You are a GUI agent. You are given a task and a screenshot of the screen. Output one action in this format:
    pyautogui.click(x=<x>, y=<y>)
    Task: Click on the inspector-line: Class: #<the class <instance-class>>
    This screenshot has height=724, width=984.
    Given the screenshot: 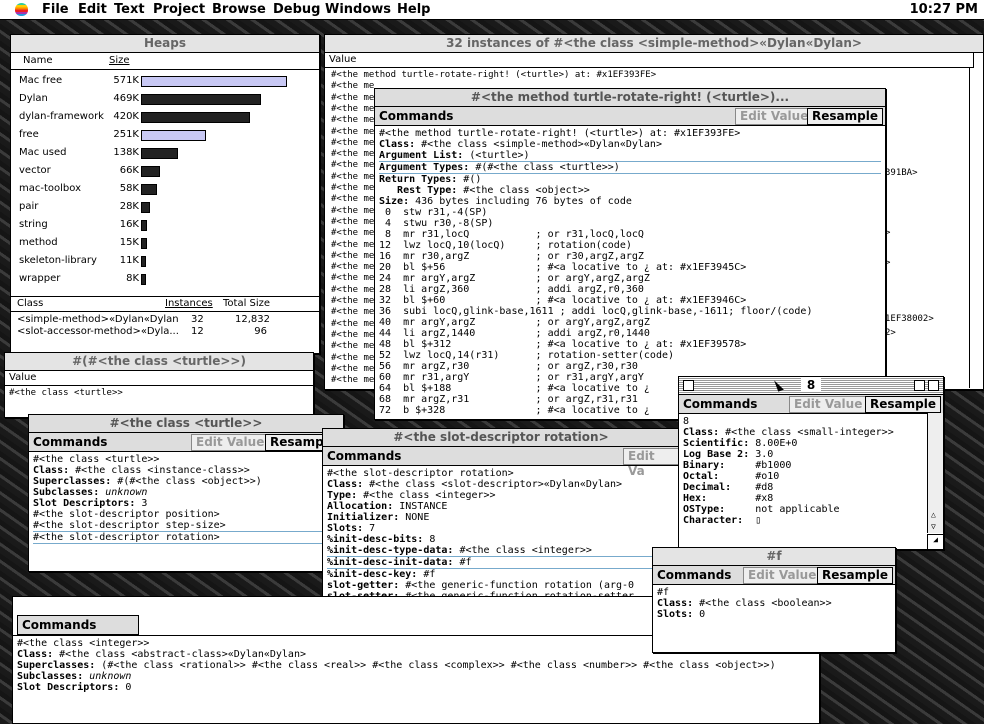 What is the action you would take?
    pyautogui.click(x=186, y=470)
    